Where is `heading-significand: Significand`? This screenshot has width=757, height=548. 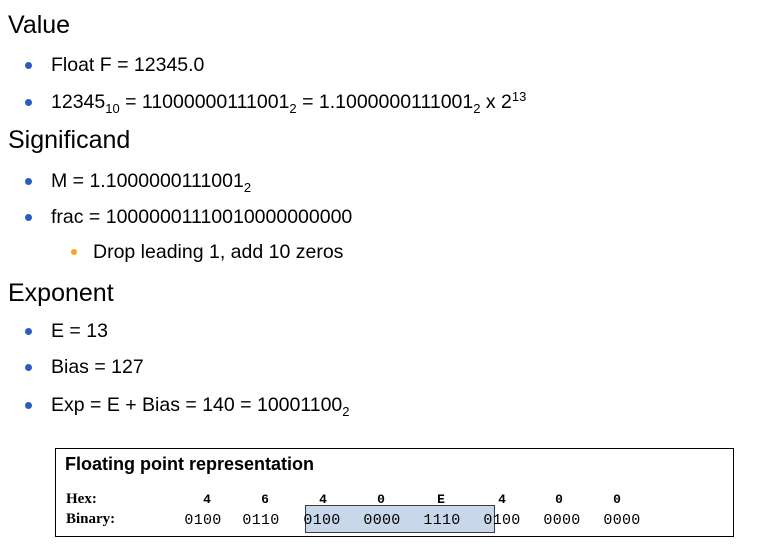
heading-significand: Significand is located at coordinates (69, 140).